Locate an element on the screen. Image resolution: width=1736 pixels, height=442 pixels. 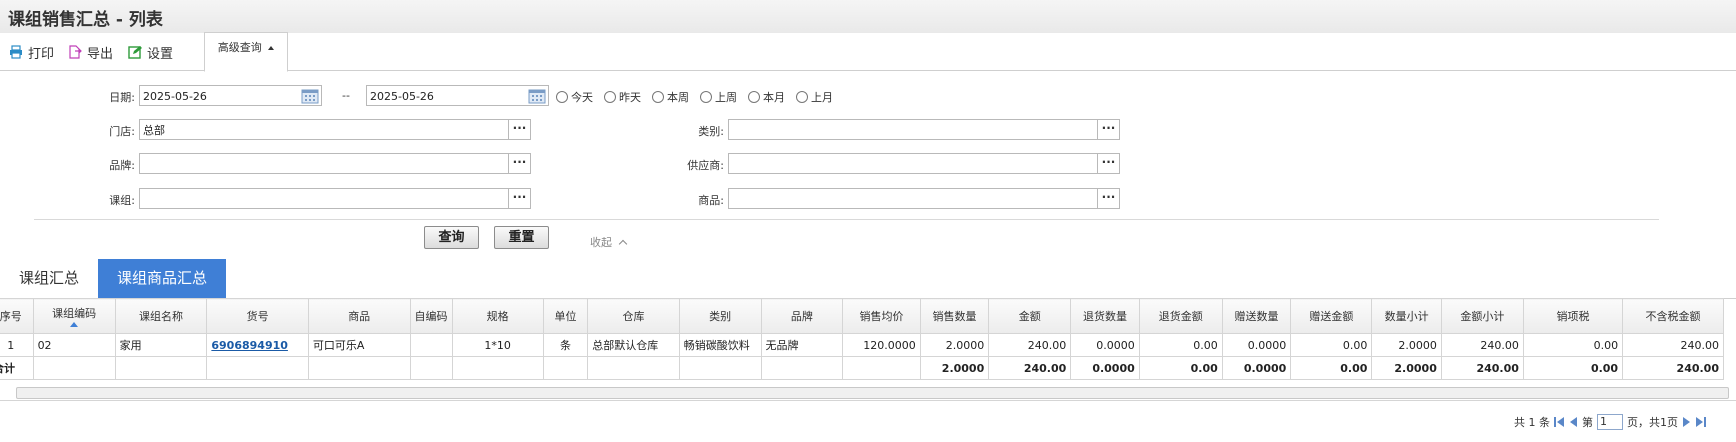
col-header: 金额小计 is located at coordinates (1482, 316).